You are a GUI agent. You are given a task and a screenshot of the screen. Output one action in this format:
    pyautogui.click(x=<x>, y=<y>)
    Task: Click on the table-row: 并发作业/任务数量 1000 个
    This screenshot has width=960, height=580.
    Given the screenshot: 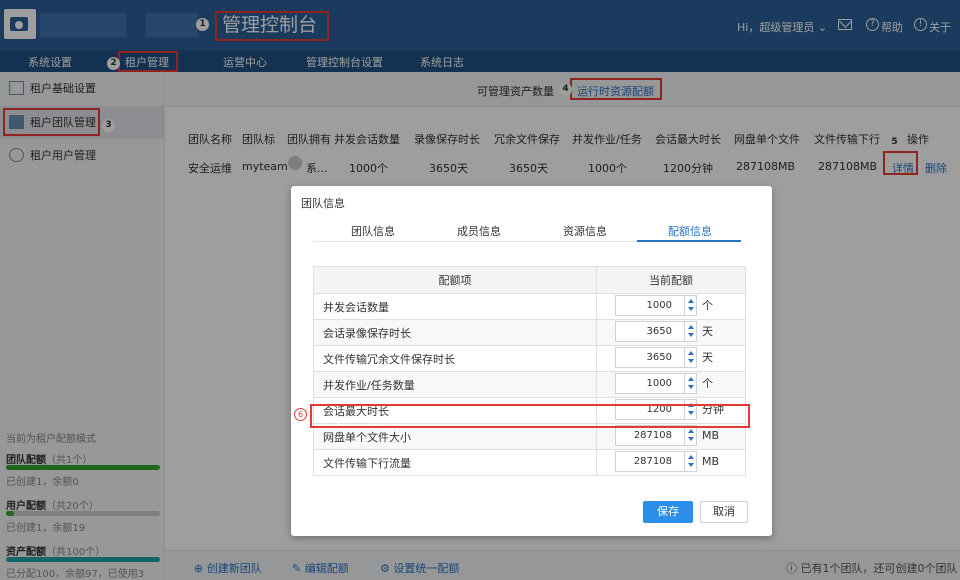 What is the action you would take?
    pyautogui.click(x=529, y=384)
    